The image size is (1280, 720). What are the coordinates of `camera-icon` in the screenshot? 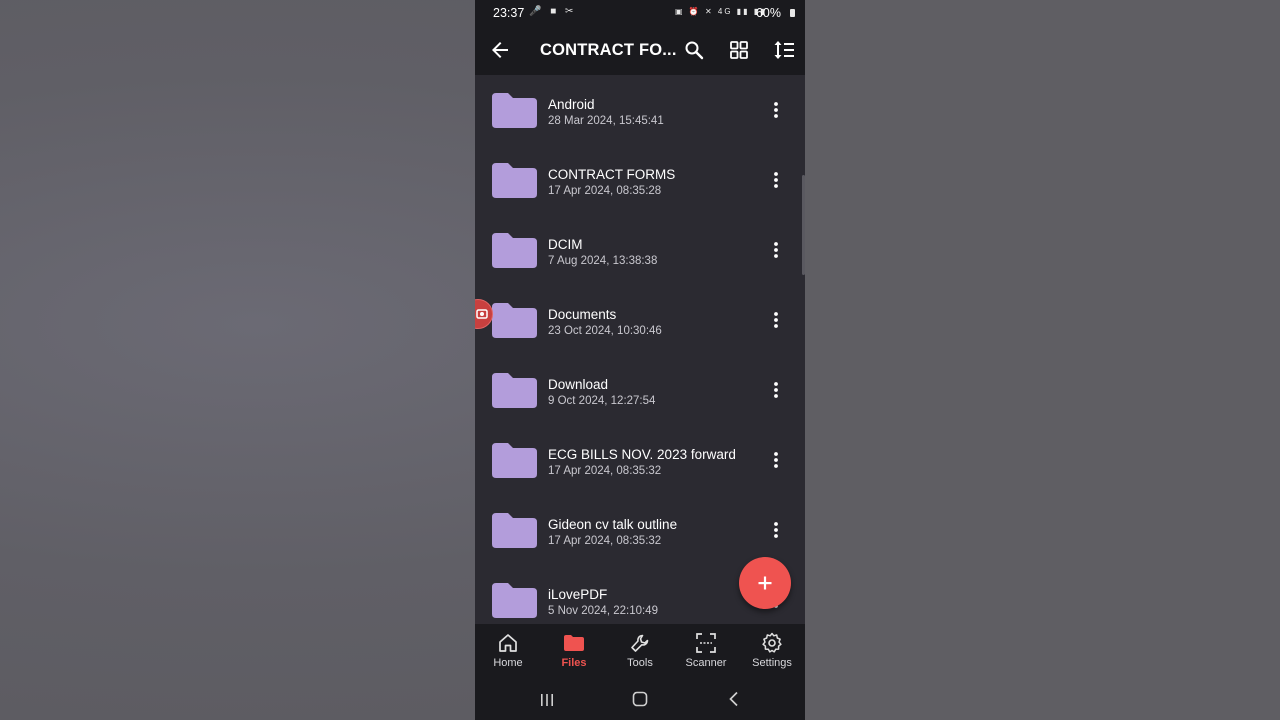 It's located at (482, 314).